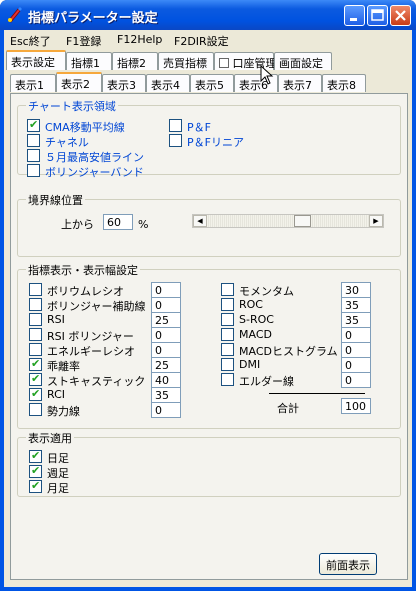 Image resolution: width=416 pixels, height=591 pixels. What do you see at coordinates (348, 564) in the screenshot?
I see `front-display-button: 前面表示` at bounding box center [348, 564].